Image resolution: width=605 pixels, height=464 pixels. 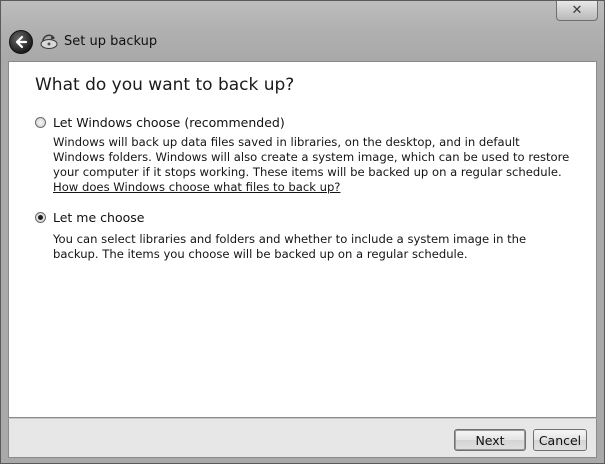 I want to click on option-let-me-choose: Let me choose, so click(x=89, y=217).